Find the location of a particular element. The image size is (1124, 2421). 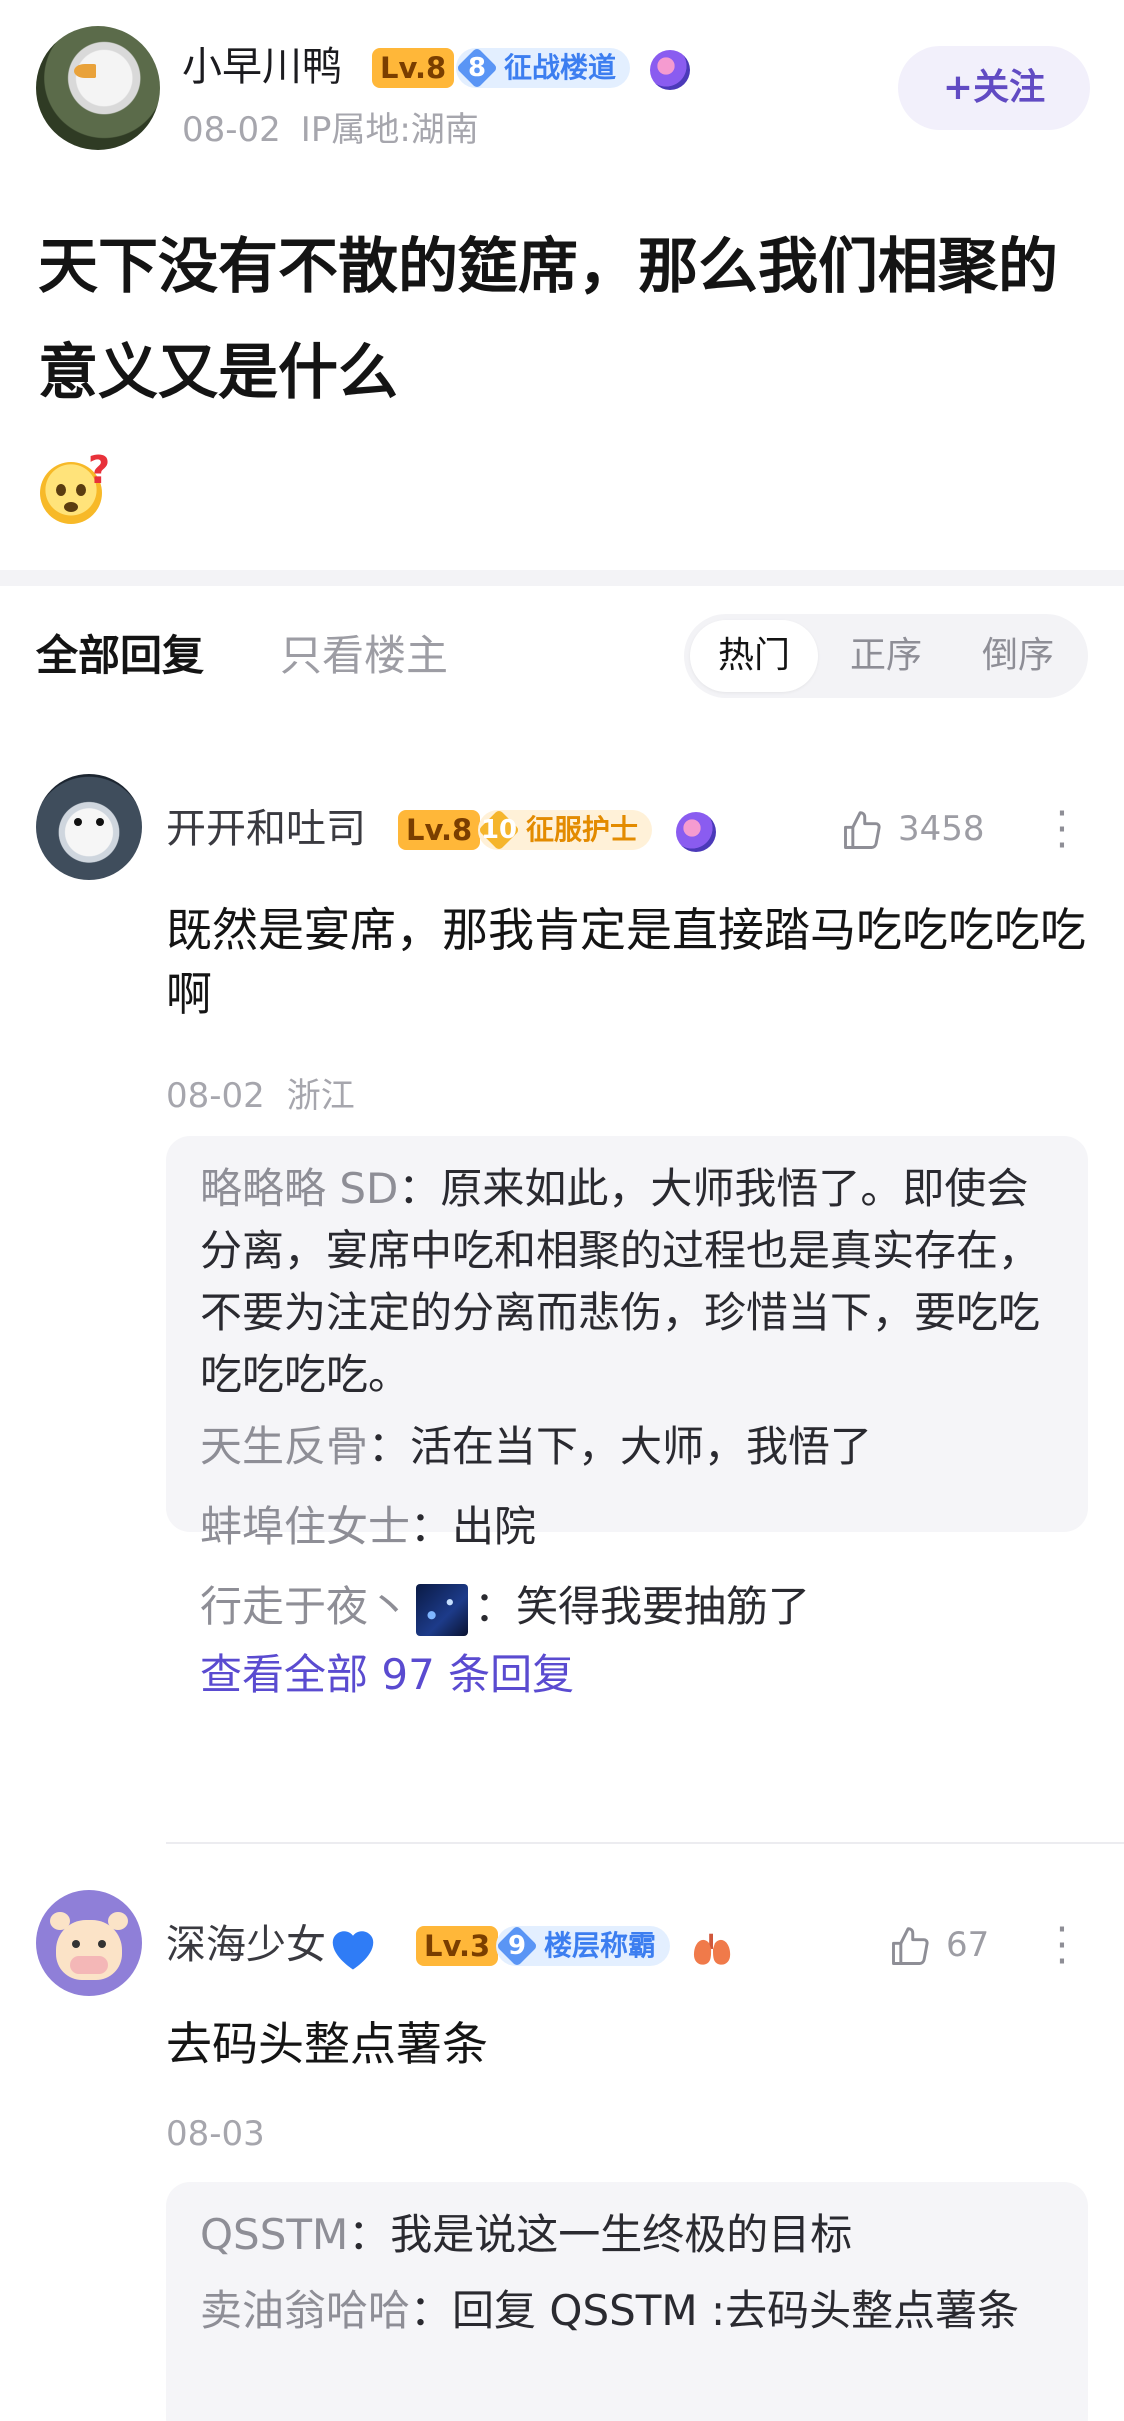

commenter-name: 深海少女 is located at coordinates (273, 1945).